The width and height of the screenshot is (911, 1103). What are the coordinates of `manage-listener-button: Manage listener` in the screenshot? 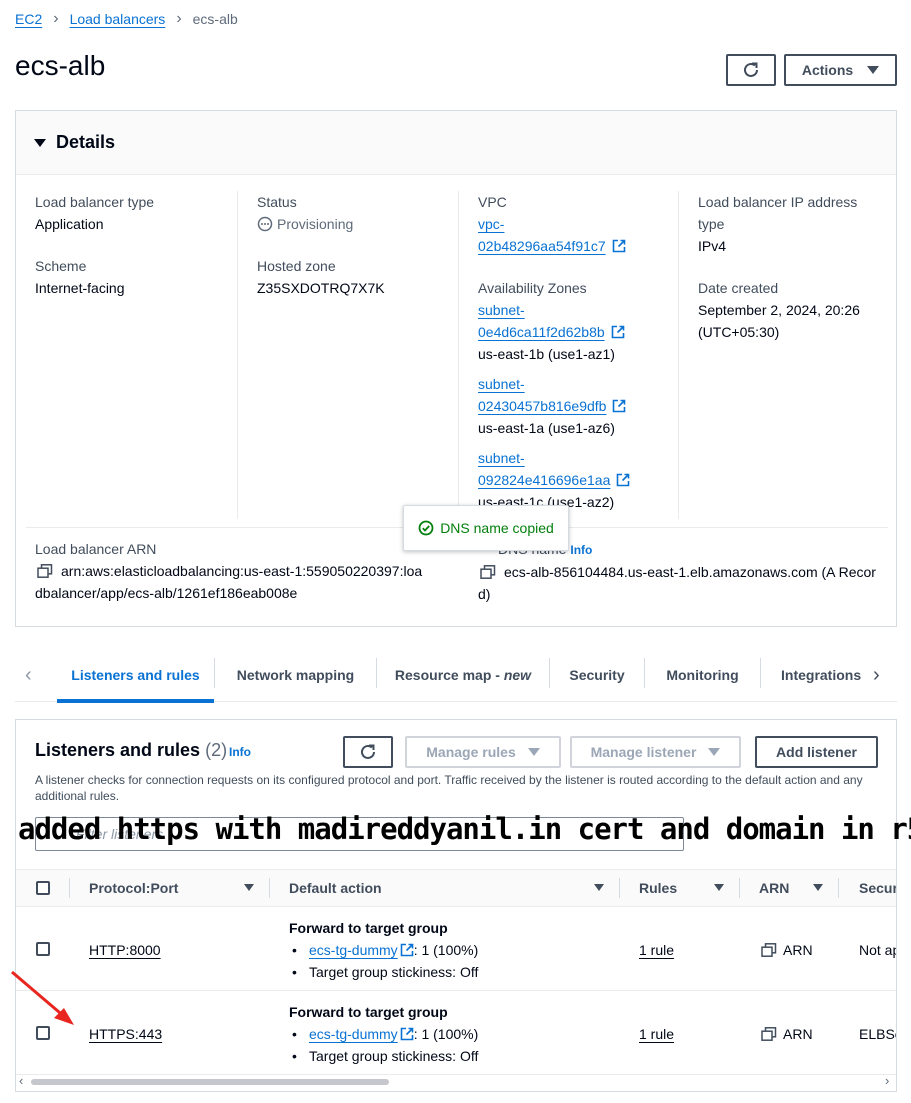 It's located at (655, 752).